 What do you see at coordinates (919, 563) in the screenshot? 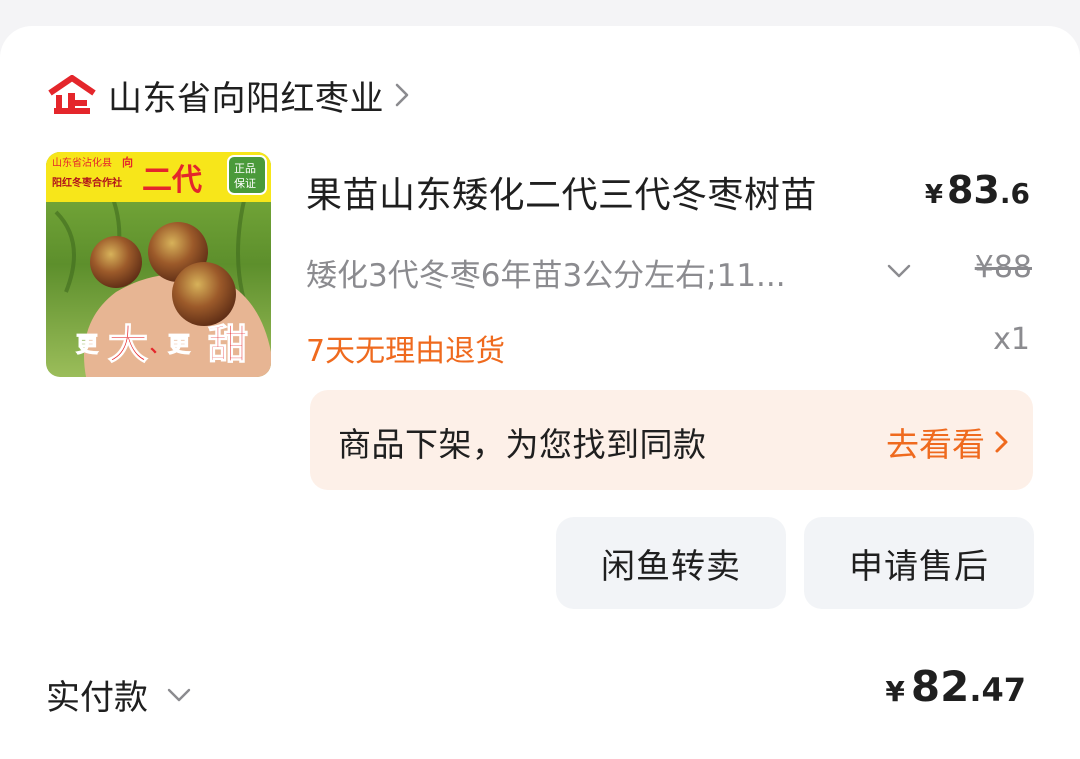
I see `after-sale-button: 申请售后` at bounding box center [919, 563].